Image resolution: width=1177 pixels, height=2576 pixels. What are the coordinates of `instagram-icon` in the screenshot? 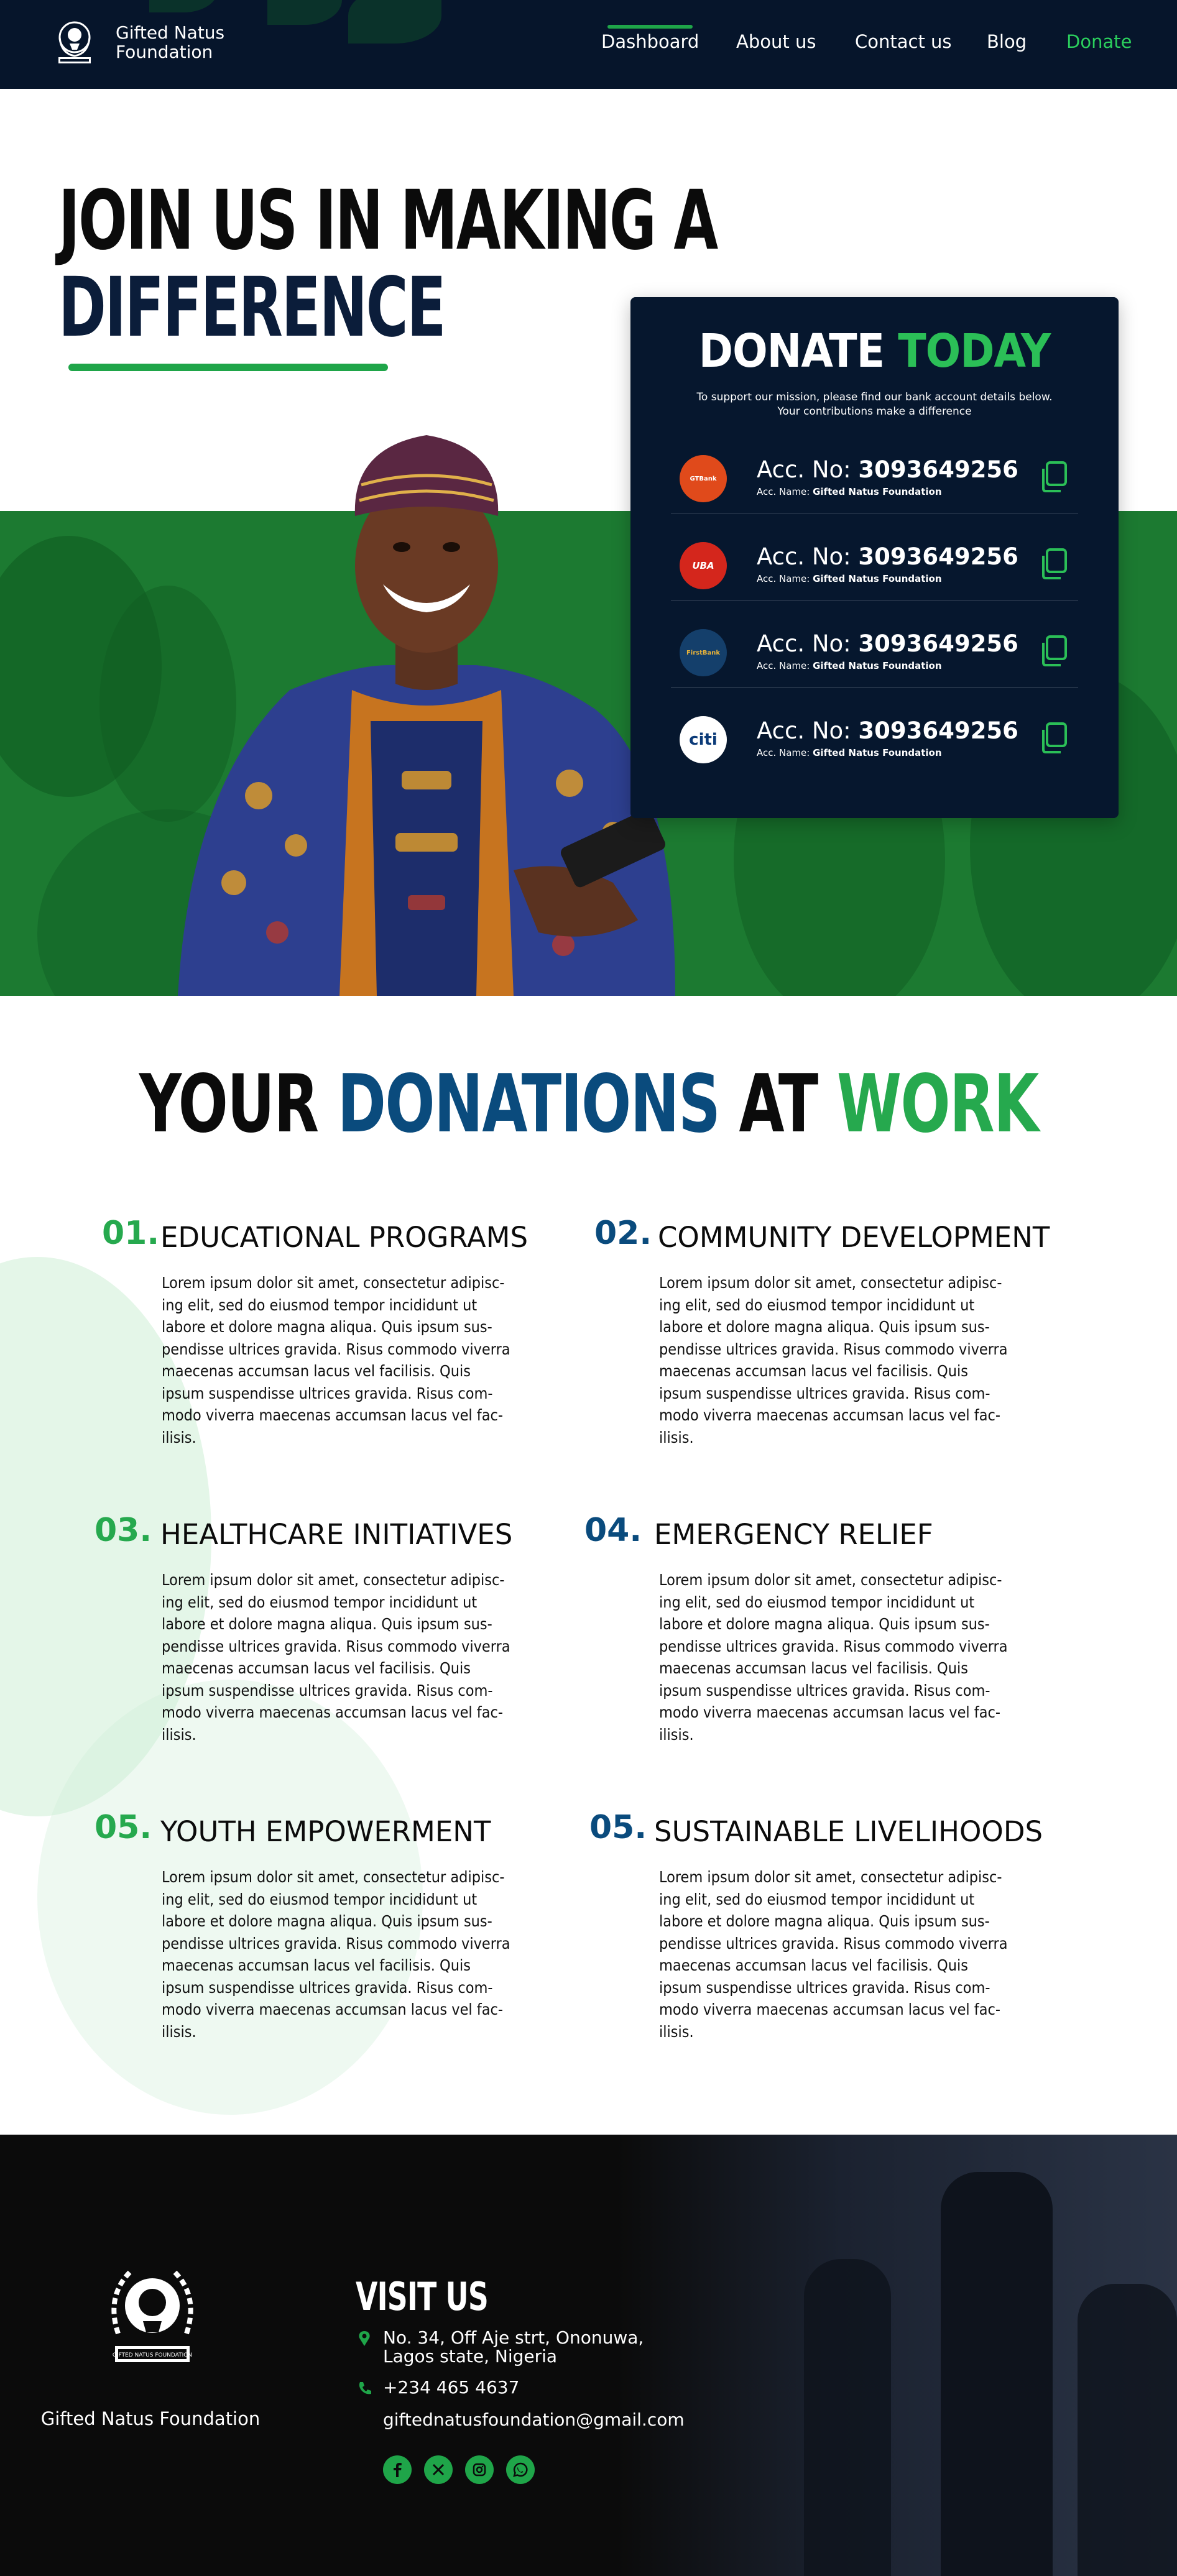 It's located at (479, 2469).